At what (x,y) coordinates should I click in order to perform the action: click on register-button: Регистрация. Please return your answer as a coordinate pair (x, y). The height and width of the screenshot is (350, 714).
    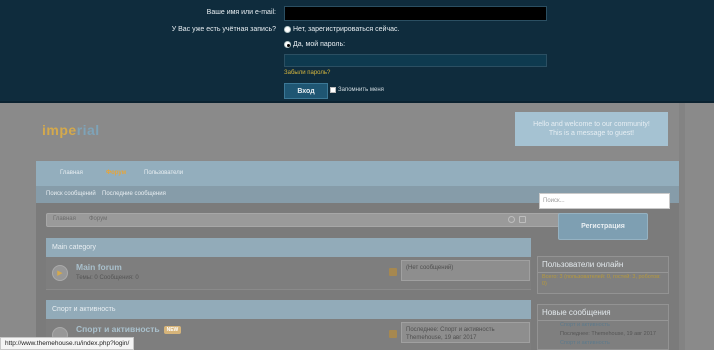
    Looking at the image, I should click on (603, 226).